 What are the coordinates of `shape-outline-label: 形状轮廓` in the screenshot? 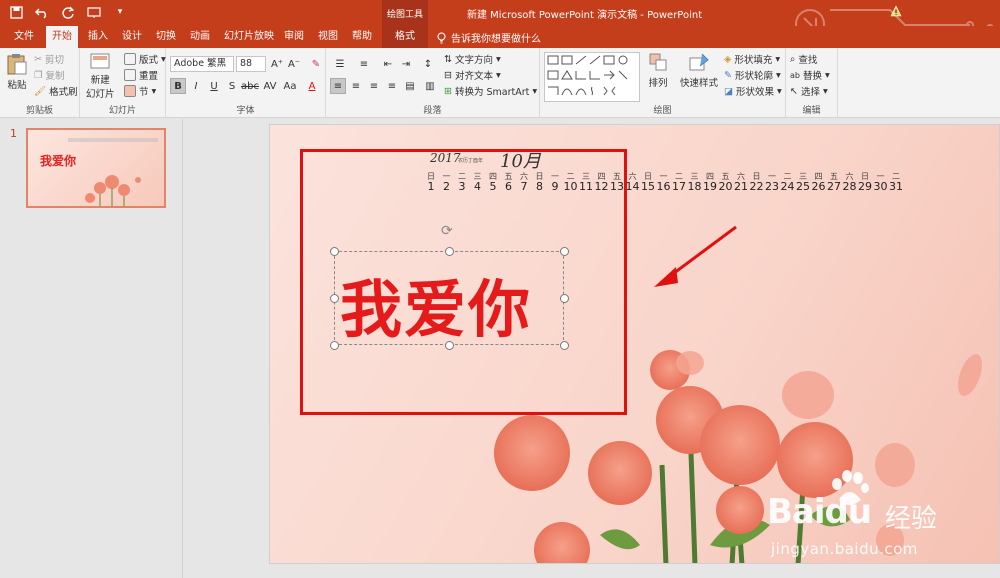 It's located at (753, 76).